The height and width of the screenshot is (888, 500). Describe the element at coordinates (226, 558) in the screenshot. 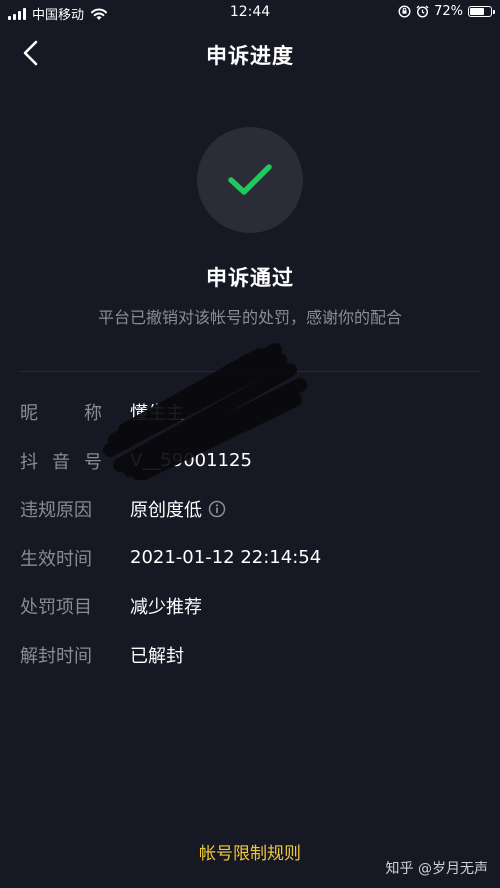

I see `info-value: 2021-01-12 22:14:54` at that location.